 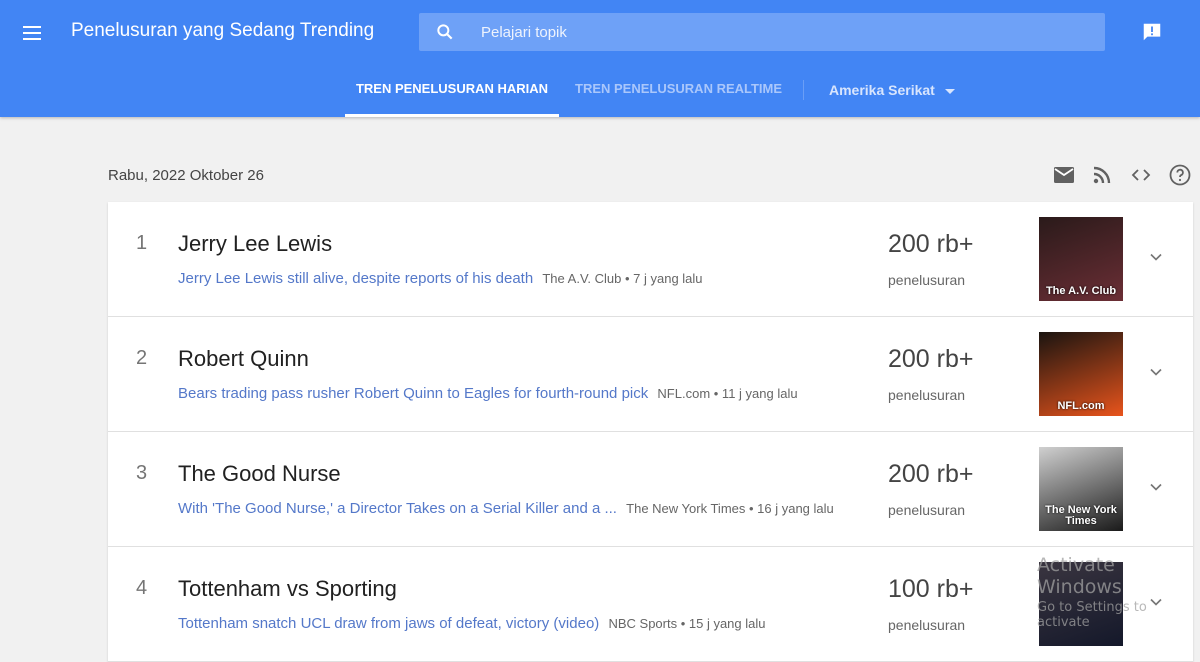 I want to click on feedback-icon, so click(x=1152, y=32).